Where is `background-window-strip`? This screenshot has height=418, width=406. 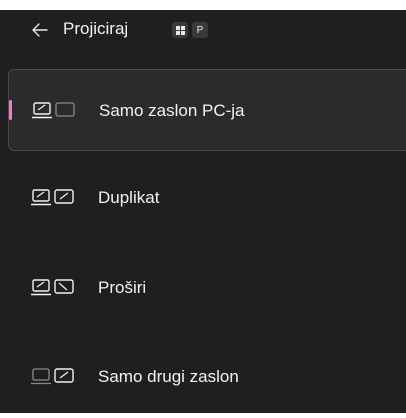 background-window-strip is located at coordinates (203, 5).